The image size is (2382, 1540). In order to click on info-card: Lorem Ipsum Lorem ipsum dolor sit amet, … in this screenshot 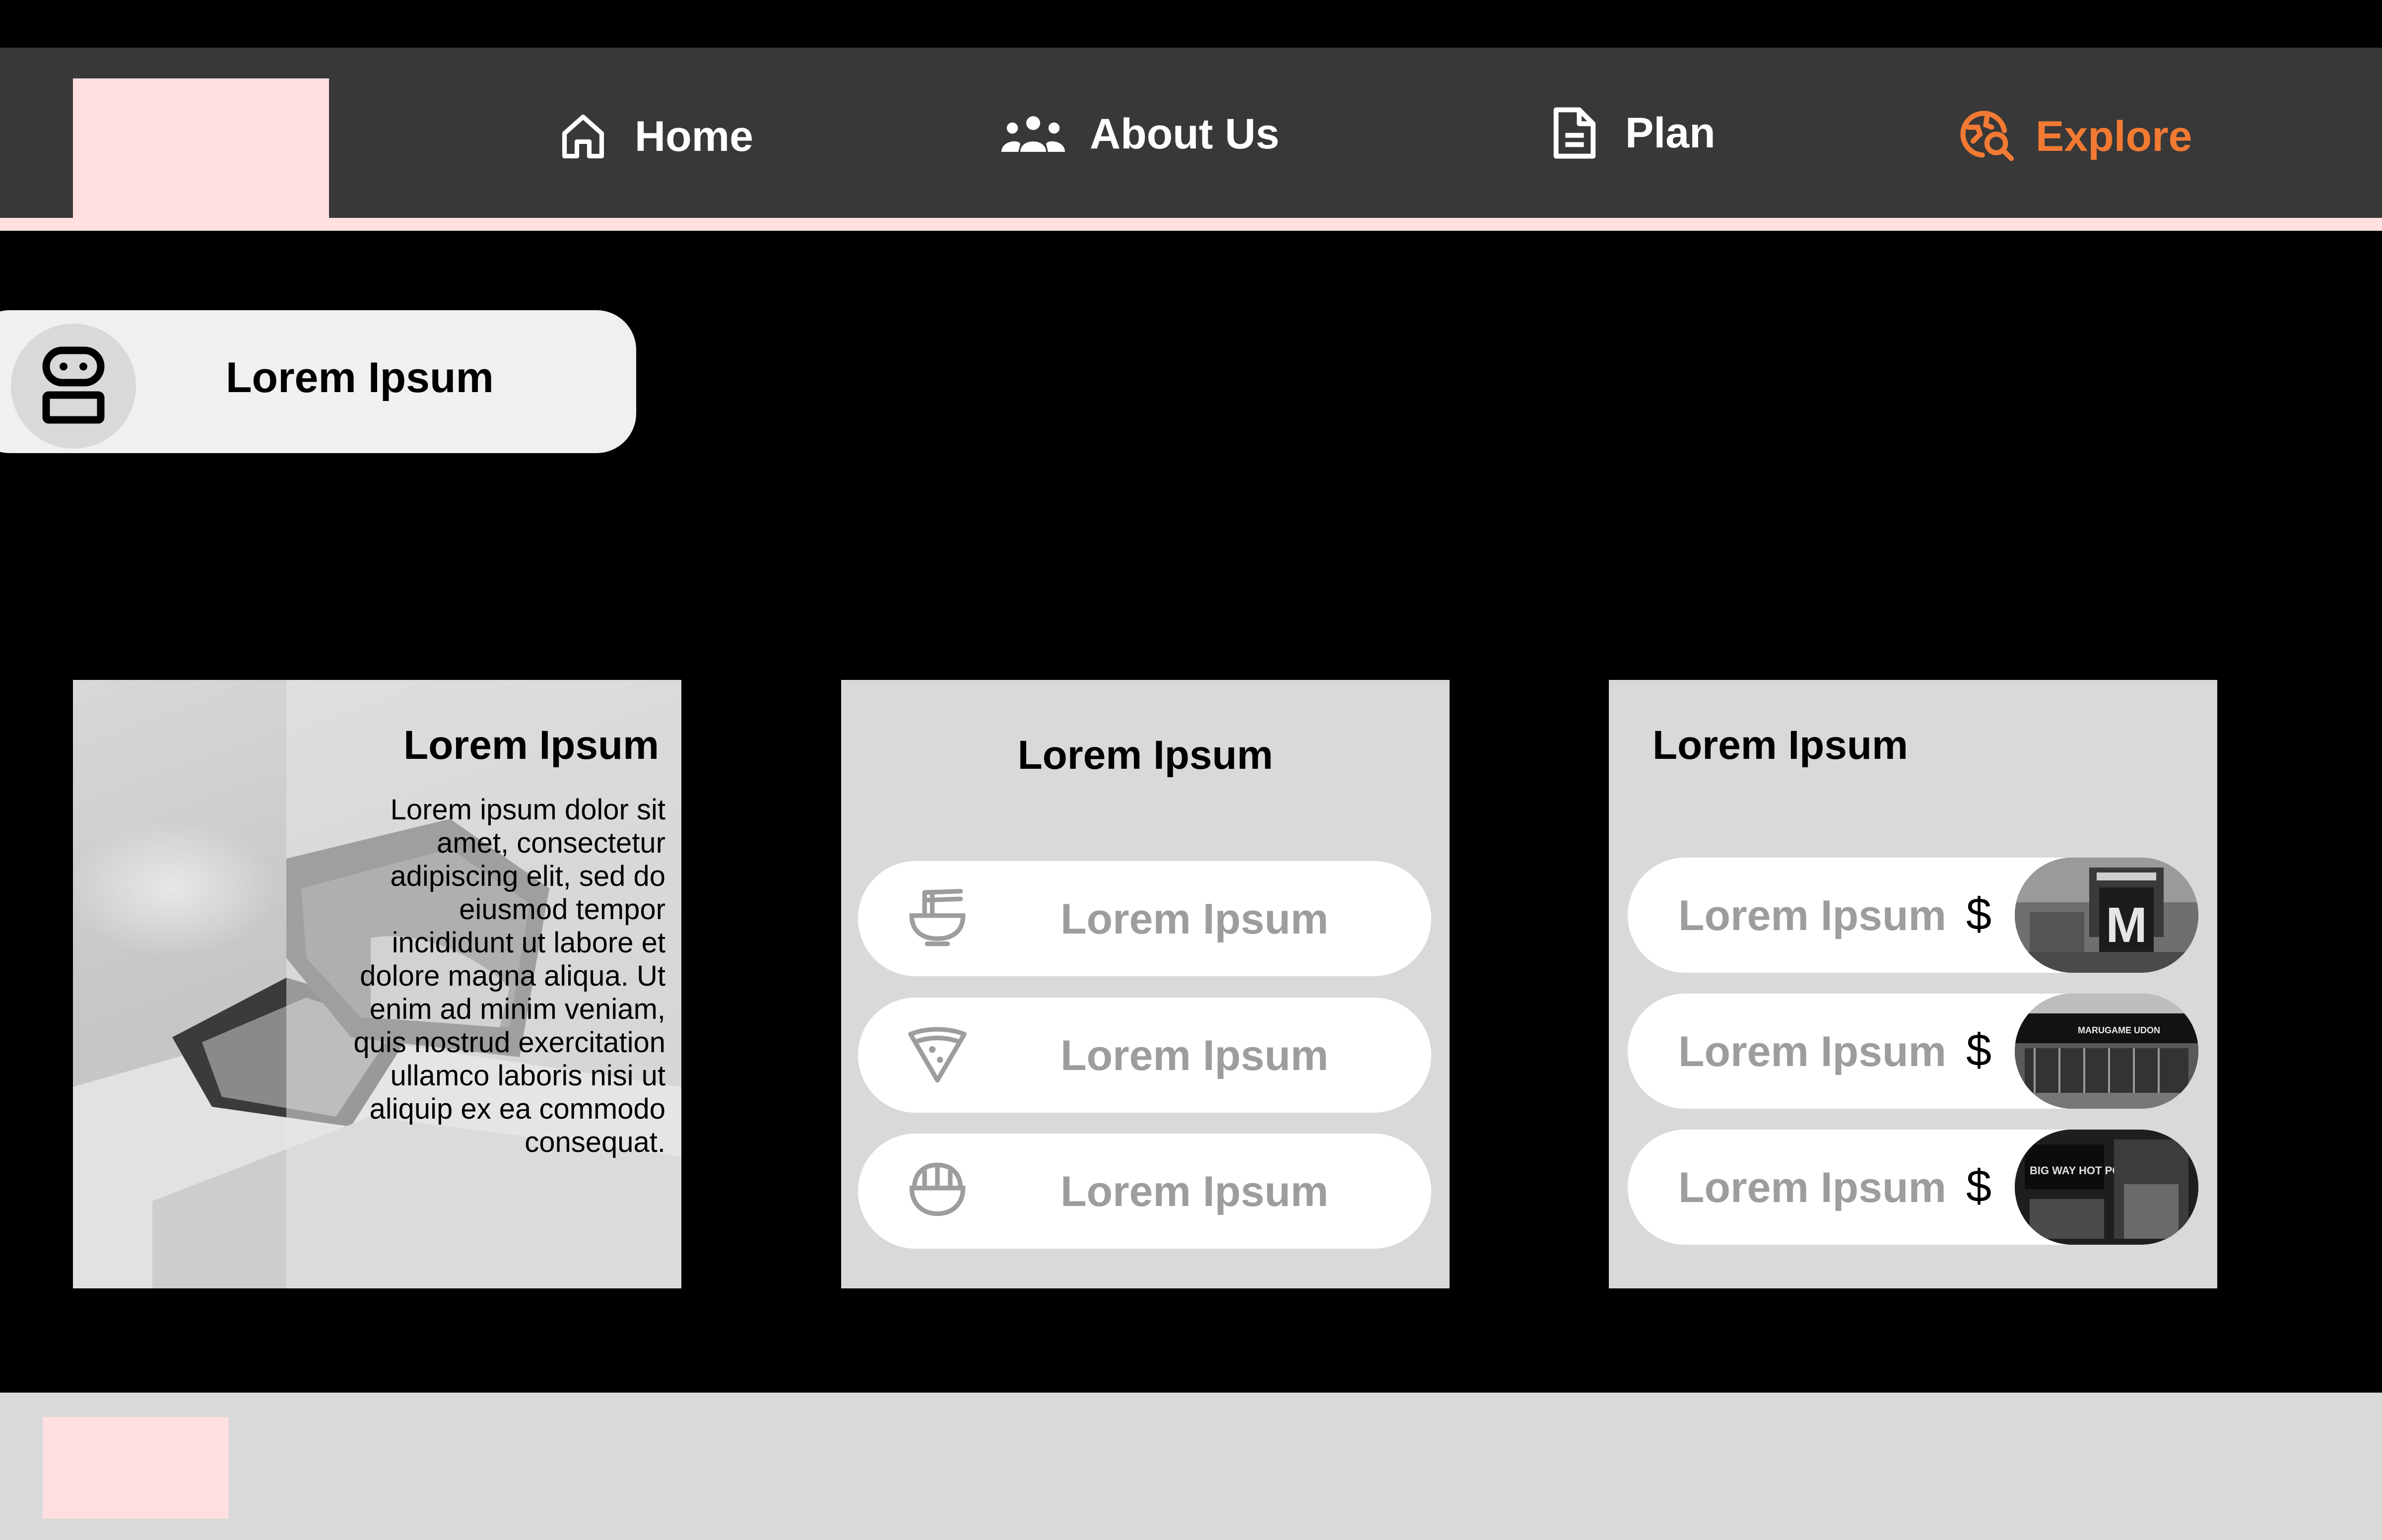, I will do `click(377, 984)`.